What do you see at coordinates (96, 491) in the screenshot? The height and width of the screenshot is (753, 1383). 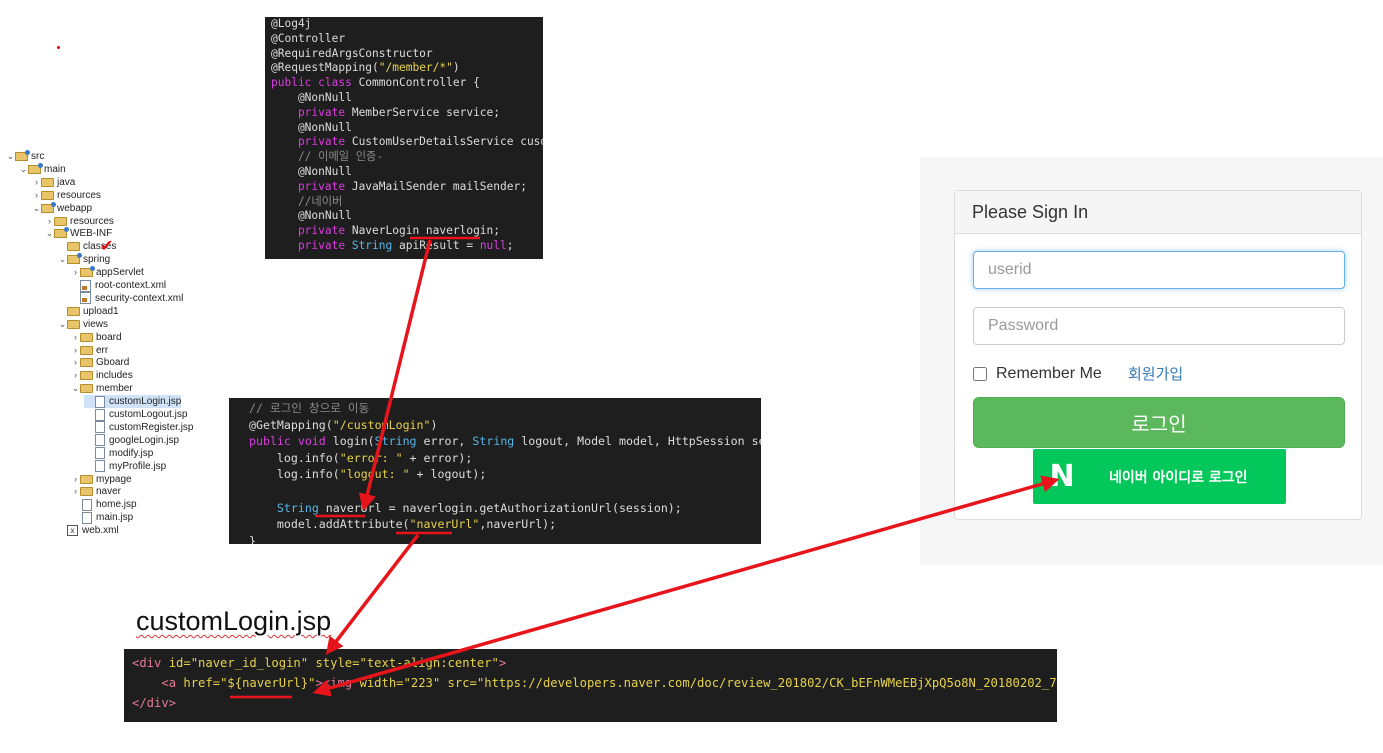 I see `tree-item: › naver` at bounding box center [96, 491].